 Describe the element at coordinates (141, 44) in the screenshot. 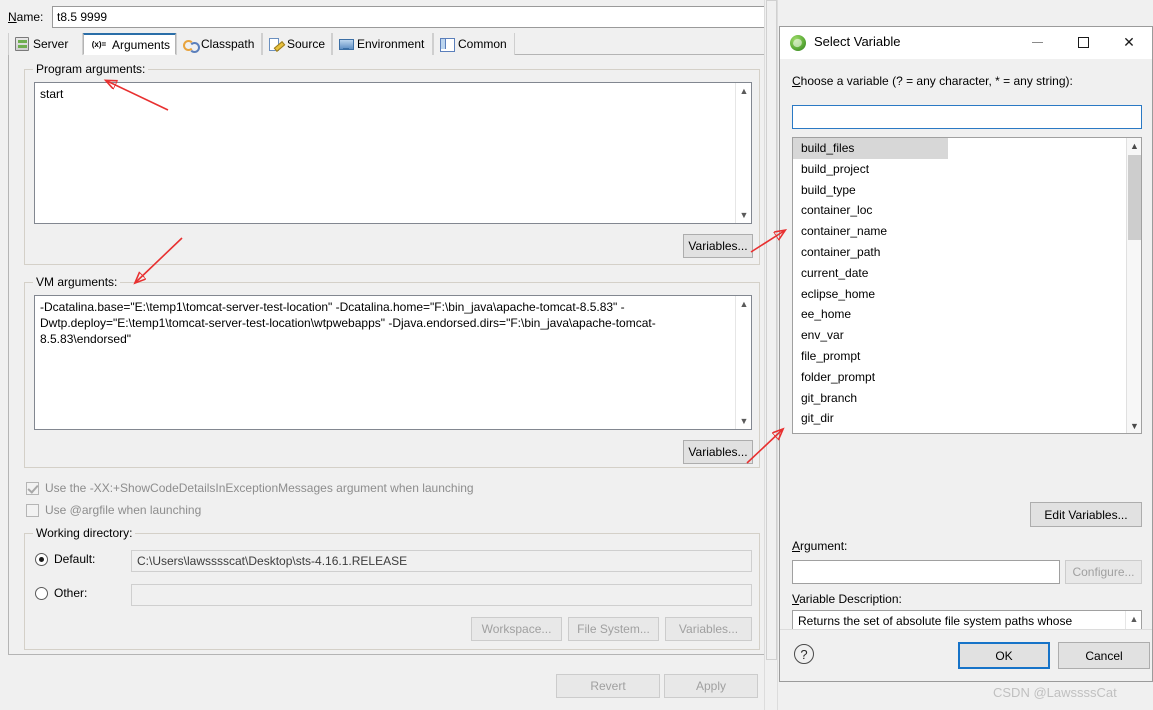

I see `tab-arguments-label: Arguments` at that location.